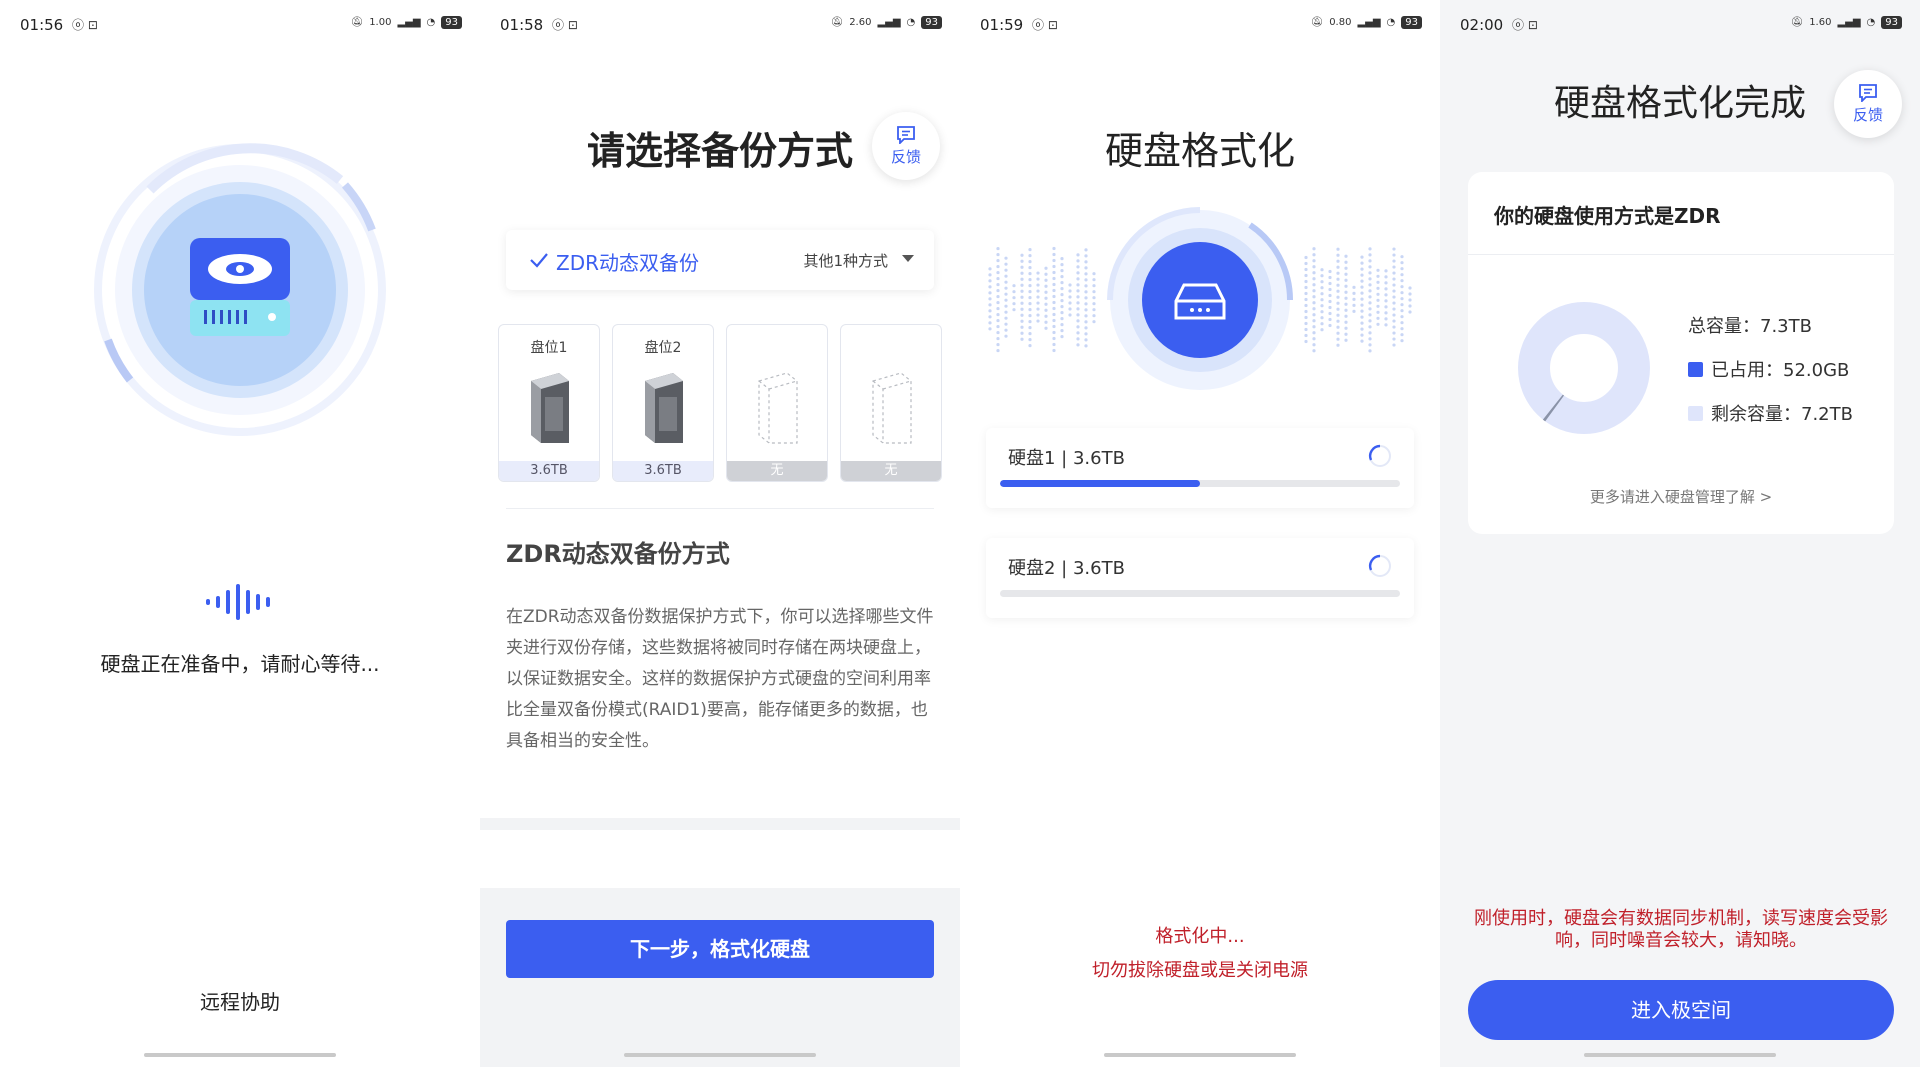  Describe the element at coordinates (1681, 496) in the screenshot. I see `disk-management-link: 更多请进入硬盘管理了解 >` at that location.